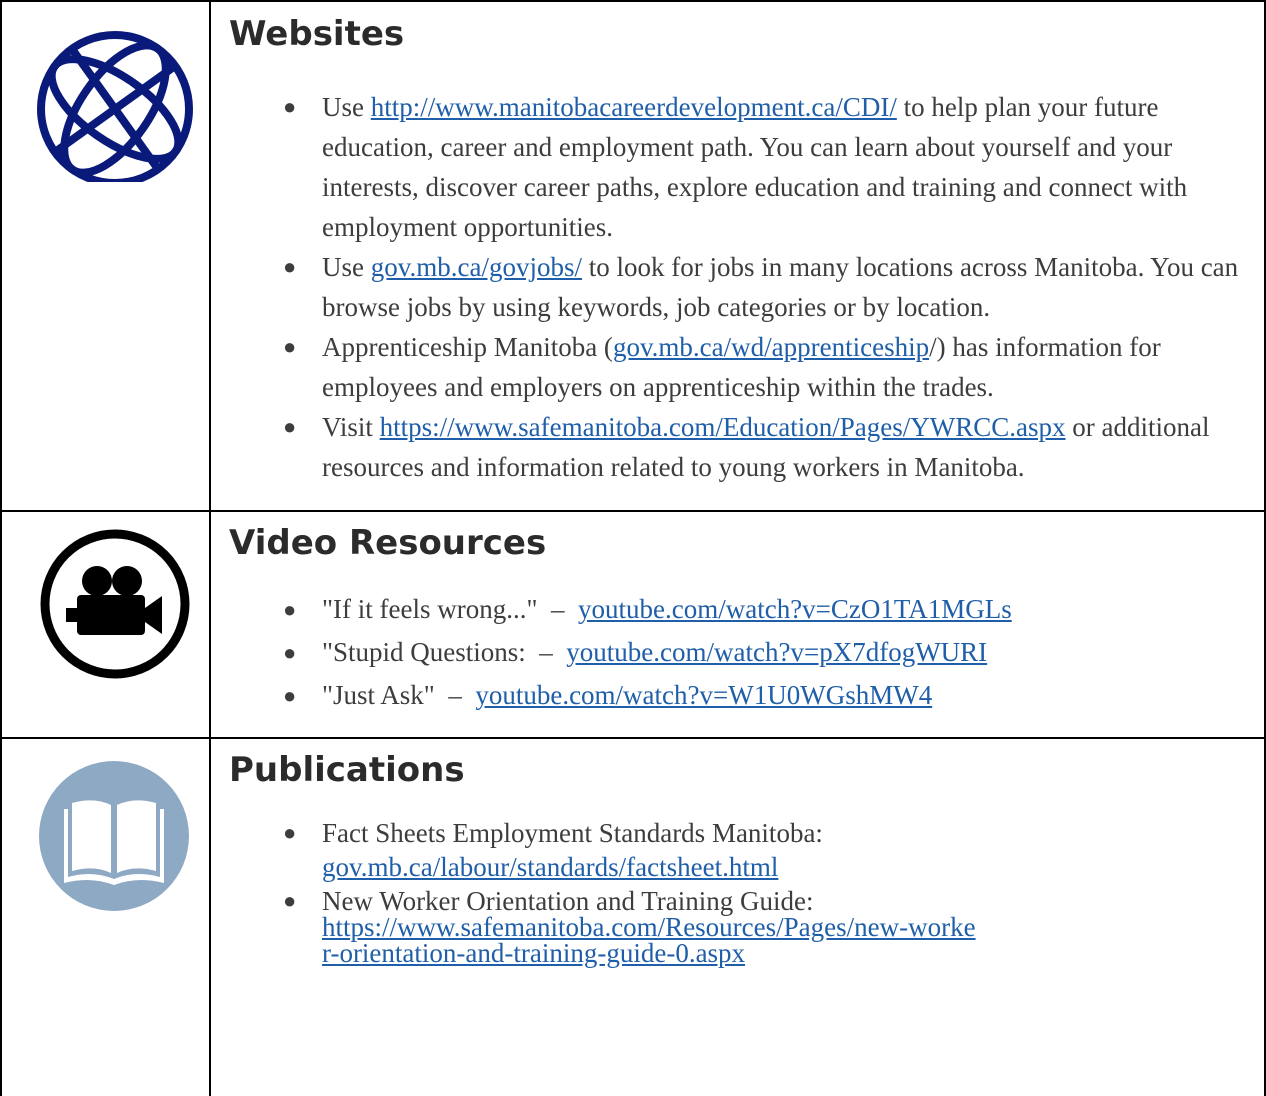 This screenshot has width=1266, height=1096. Describe the element at coordinates (317, 34) in the screenshot. I see `section-title-websites: Websites` at that location.